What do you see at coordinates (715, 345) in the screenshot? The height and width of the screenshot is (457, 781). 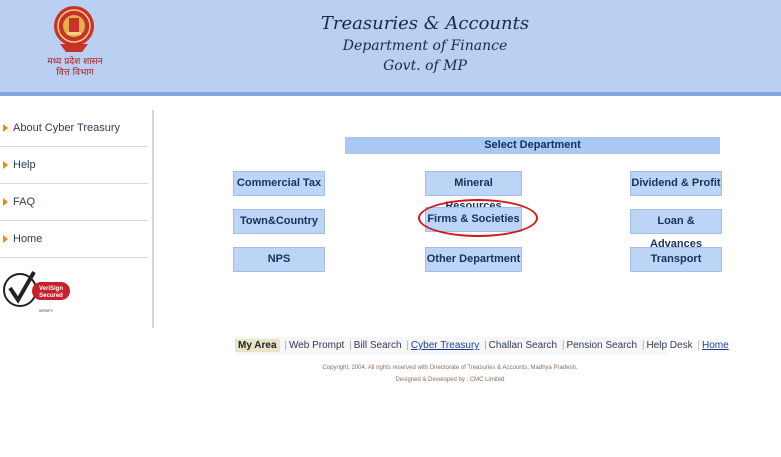 I see `home-link: Home` at bounding box center [715, 345].